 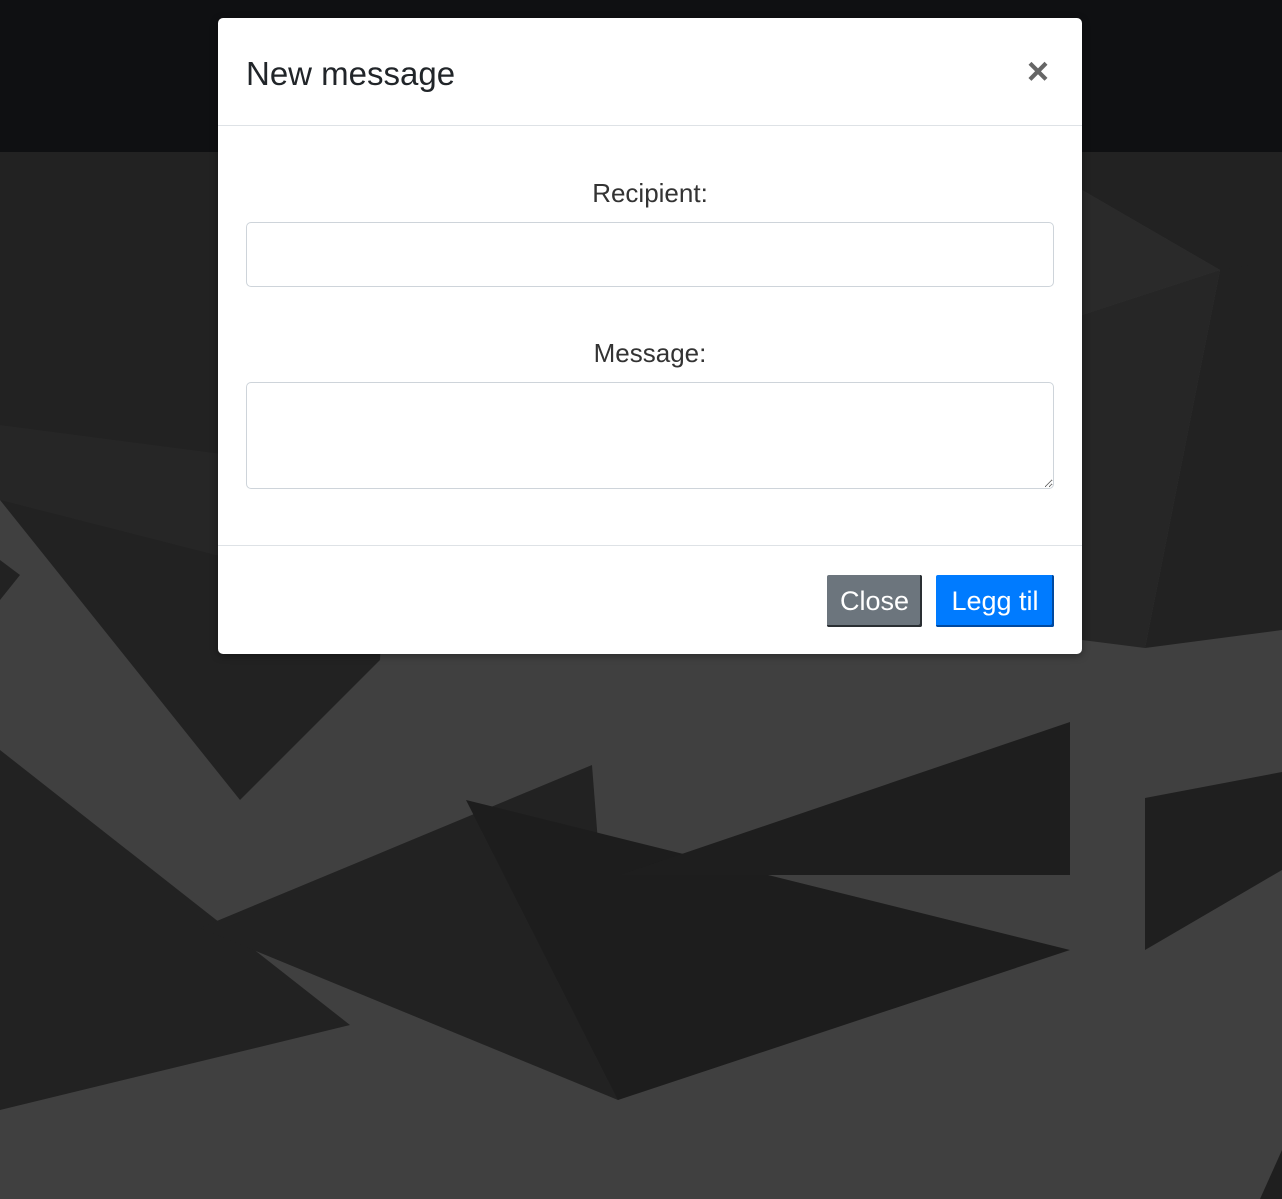 What do you see at coordinates (351, 73) in the screenshot?
I see `modal-title: New message` at bounding box center [351, 73].